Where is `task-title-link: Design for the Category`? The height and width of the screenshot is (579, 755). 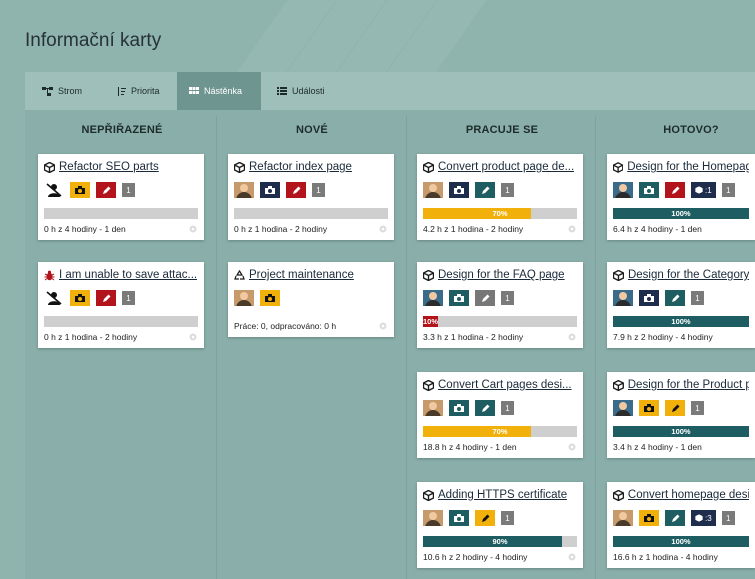
task-title-link: Design for the Category is located at coordinates (688, 275).